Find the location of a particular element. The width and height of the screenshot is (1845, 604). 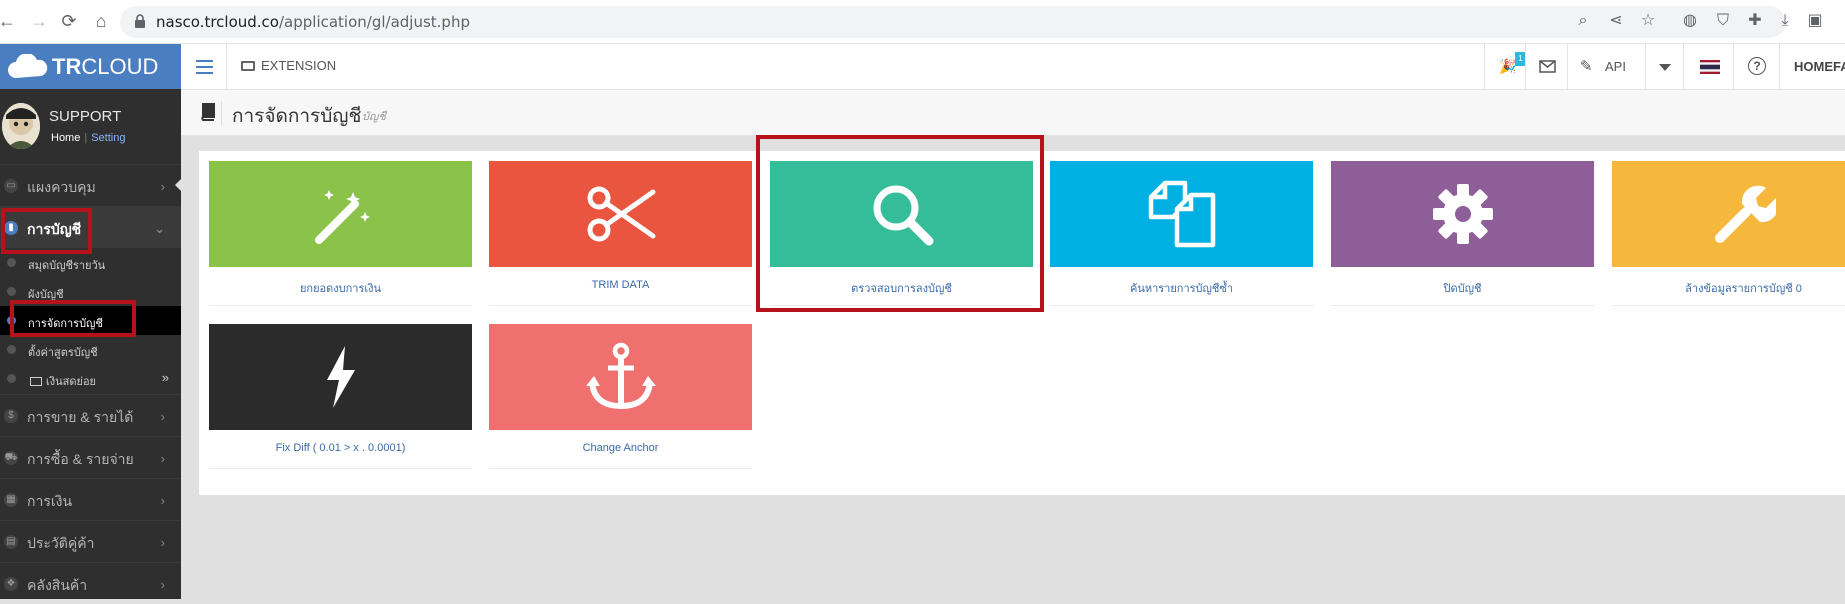

tile-clear-zero-entries: ล้างข้อมูลรายการบัญชี 0 is located at coordinates (1728, 233).